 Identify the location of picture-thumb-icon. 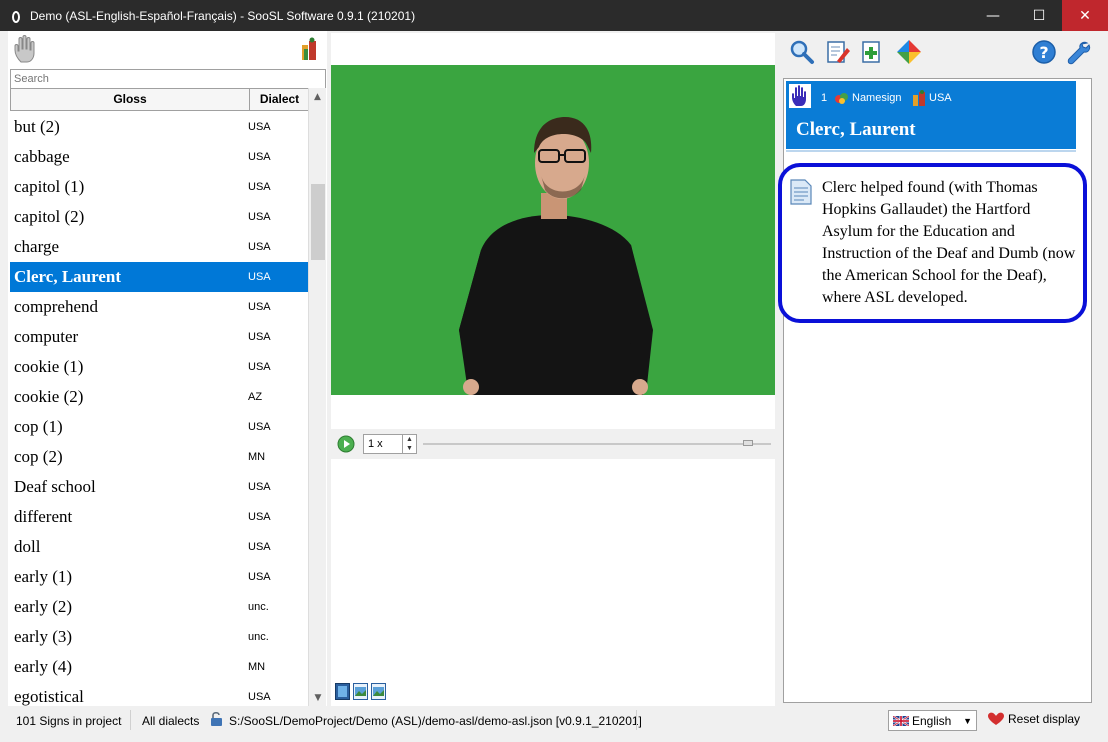
(360, 691).